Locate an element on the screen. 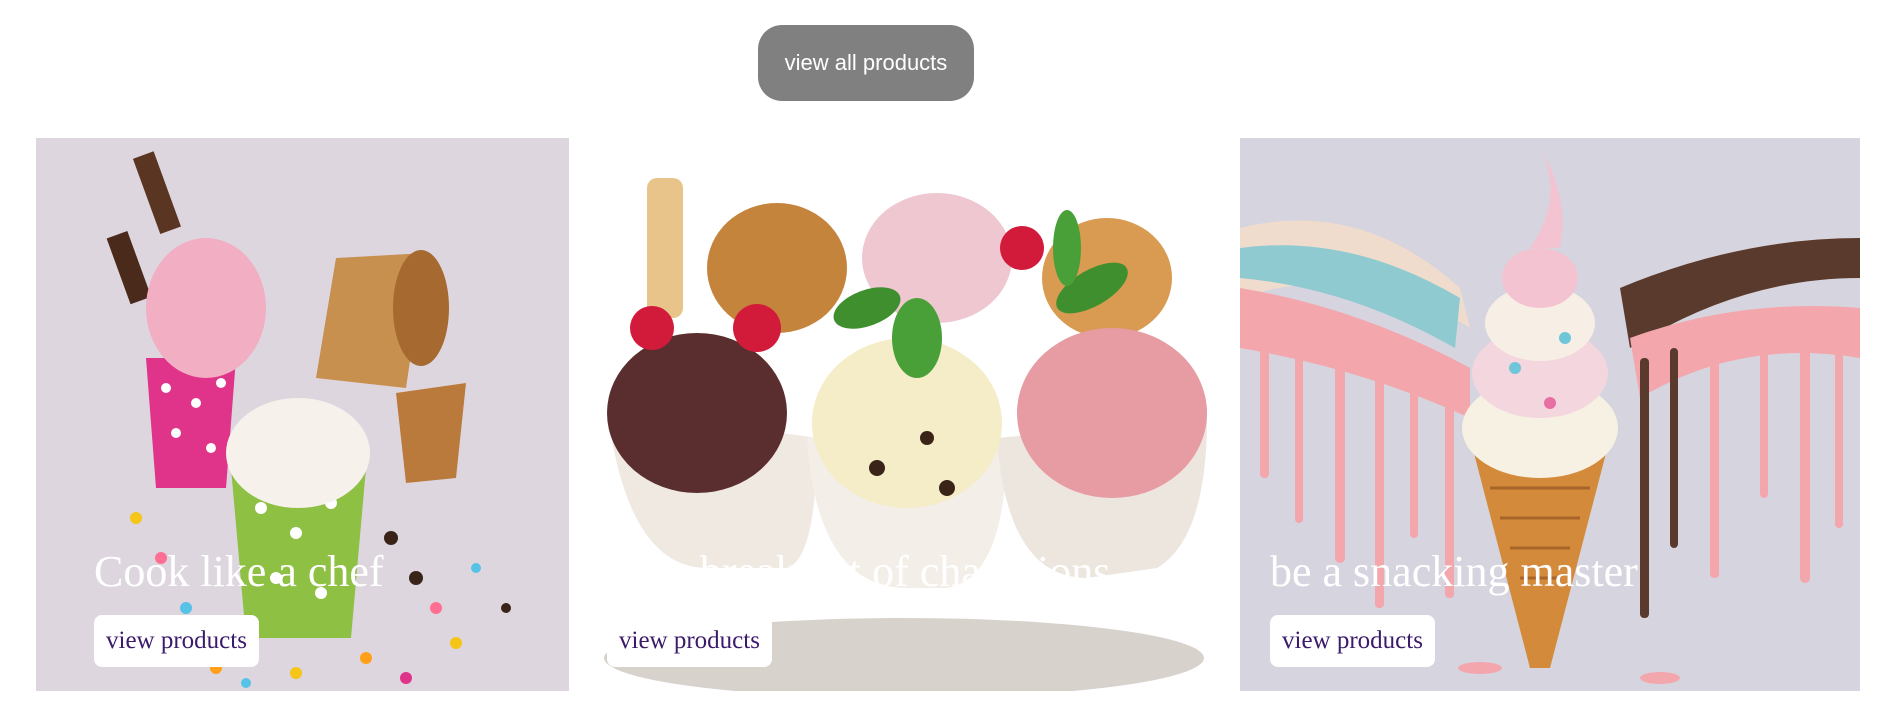 This screenshot has width=1890, height=723. card-title: Cook like a chef is located at coordinates (239, 571).